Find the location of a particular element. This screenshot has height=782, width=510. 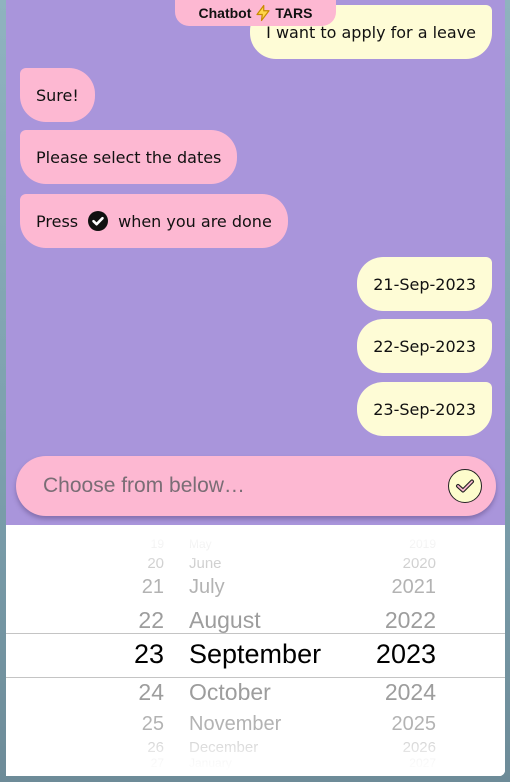

day-option: 24 is located at coordinates (144, 692).